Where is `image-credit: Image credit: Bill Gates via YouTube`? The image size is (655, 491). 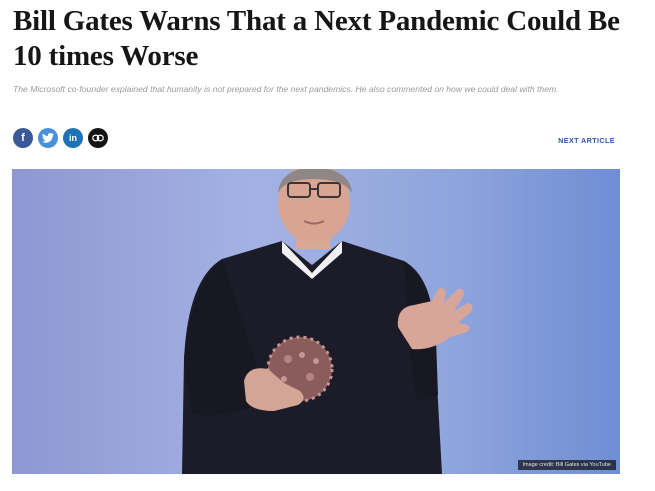 image-credit: Image credit: Bill Gates via YouTube is located at coordinates (566, 465).